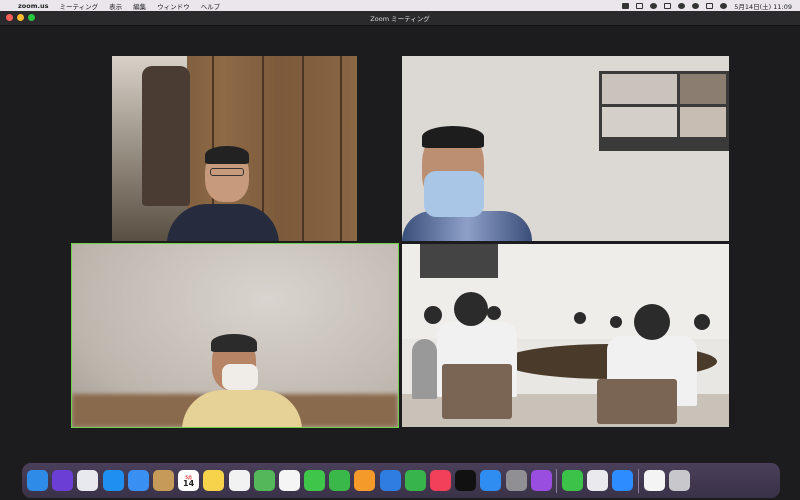 The width and height of the screenshot is (800, 500). What do you see at coordinates (189, 483) in the screenshot?
I see `calendar-day: 14` at bounding box center [189, 483].